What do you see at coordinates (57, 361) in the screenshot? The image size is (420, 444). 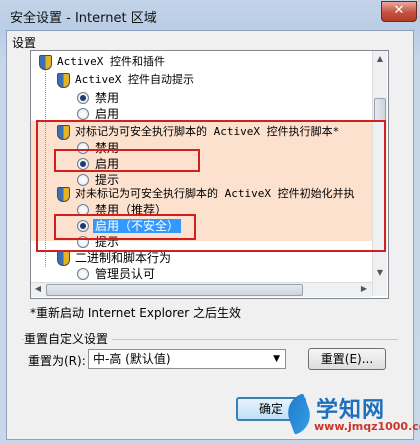 I see `reset-to-label: 重置为(R):` at bounding box center [57, 361].